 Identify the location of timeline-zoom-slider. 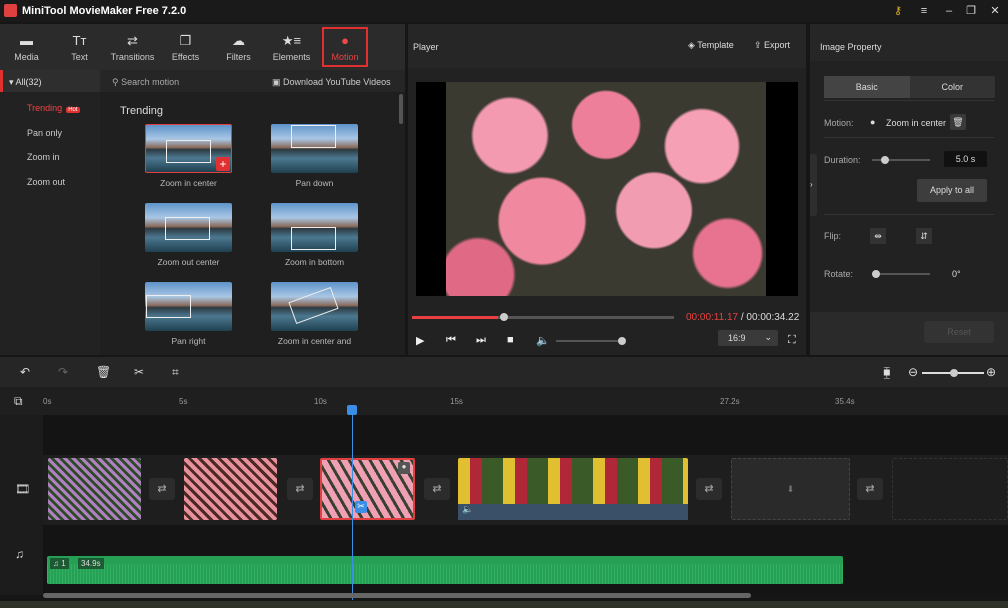
(953, 373).